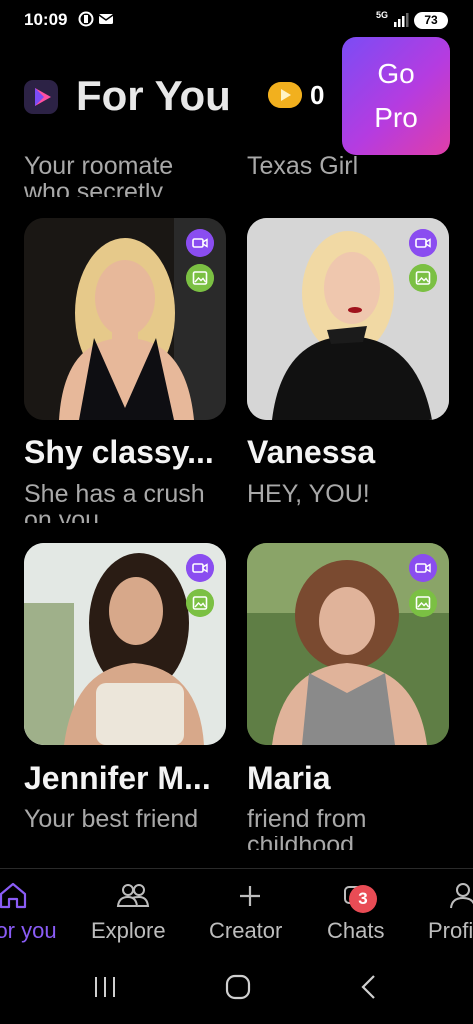 This screenshot has width=473, height=1024. I want to click on character-desc-cut: childhood, so click(301, 843).